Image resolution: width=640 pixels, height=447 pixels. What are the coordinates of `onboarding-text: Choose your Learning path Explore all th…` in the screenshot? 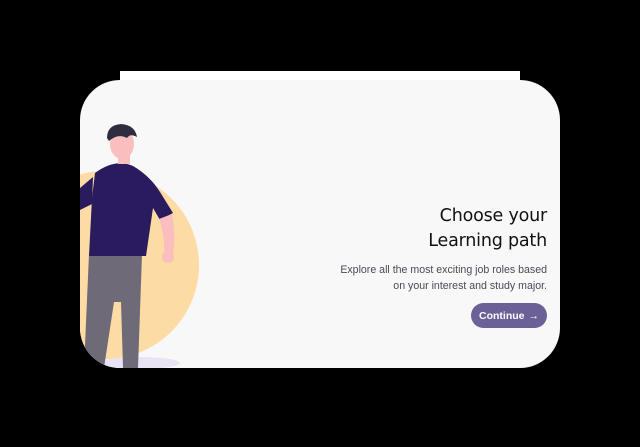 It's located at (397, 266).